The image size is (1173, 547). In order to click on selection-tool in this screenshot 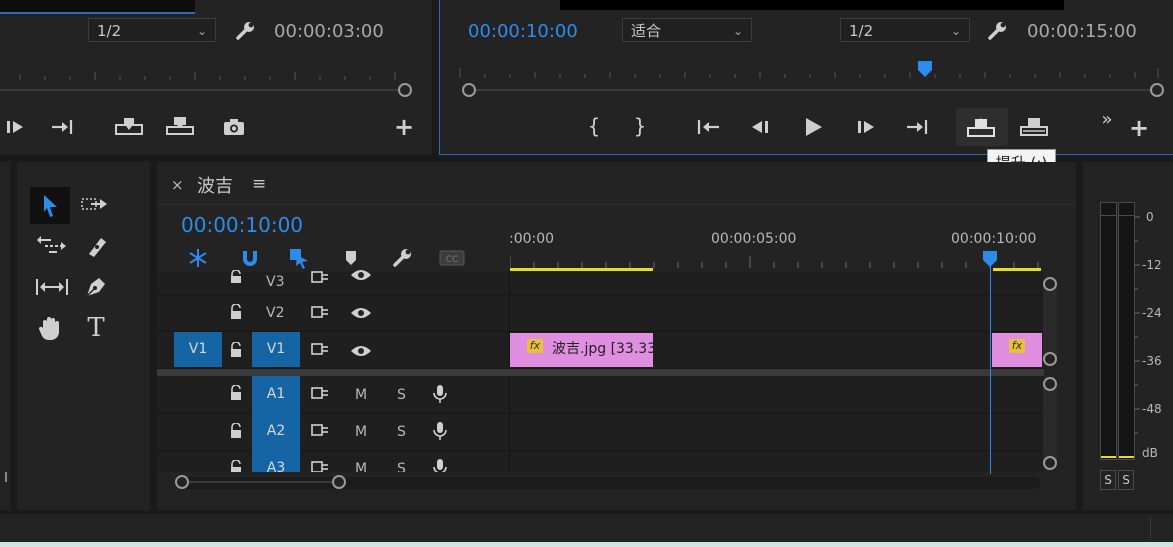, I will do `click(50, 205)`.